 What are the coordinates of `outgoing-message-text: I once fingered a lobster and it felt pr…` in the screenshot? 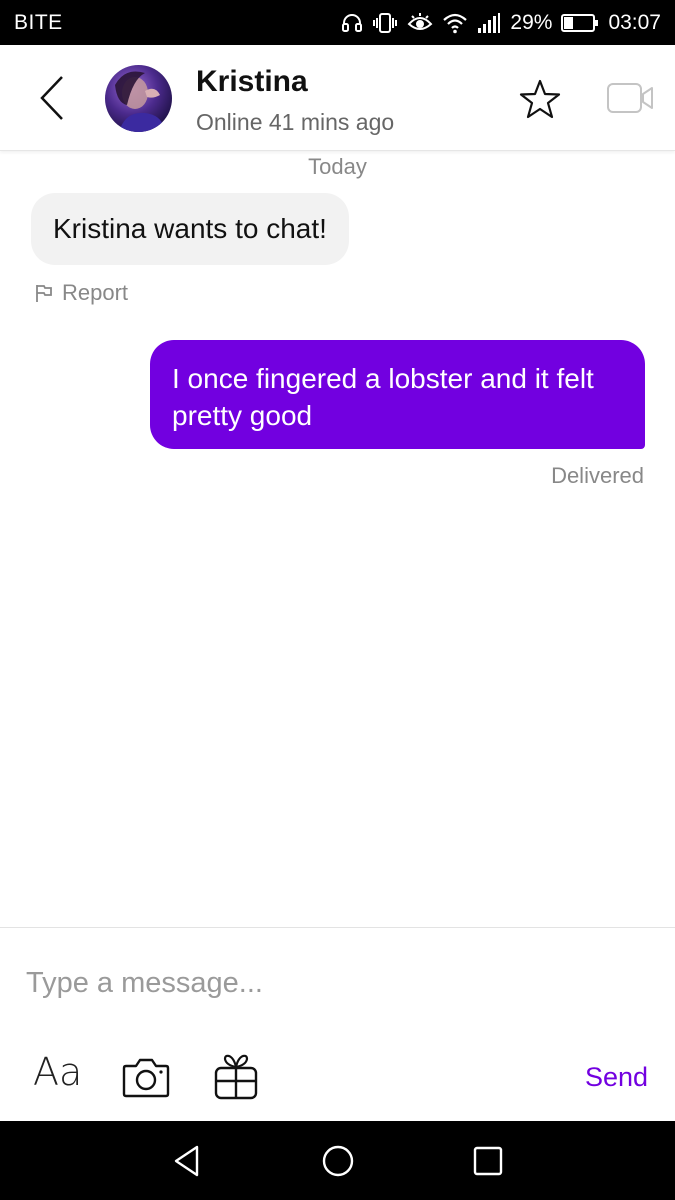 It's located at (383, 397).